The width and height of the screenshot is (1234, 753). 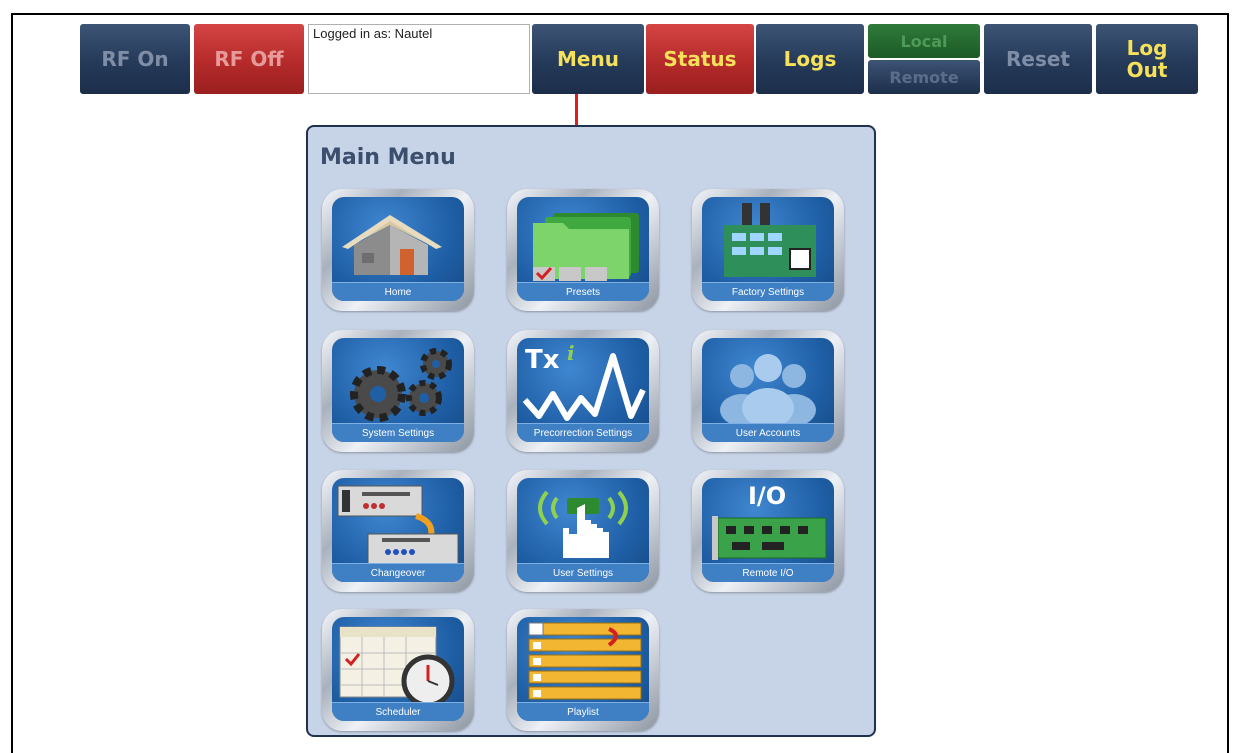 I want to click on tile-label-user-accounts: User Accounts, so click(x=768, y=432).